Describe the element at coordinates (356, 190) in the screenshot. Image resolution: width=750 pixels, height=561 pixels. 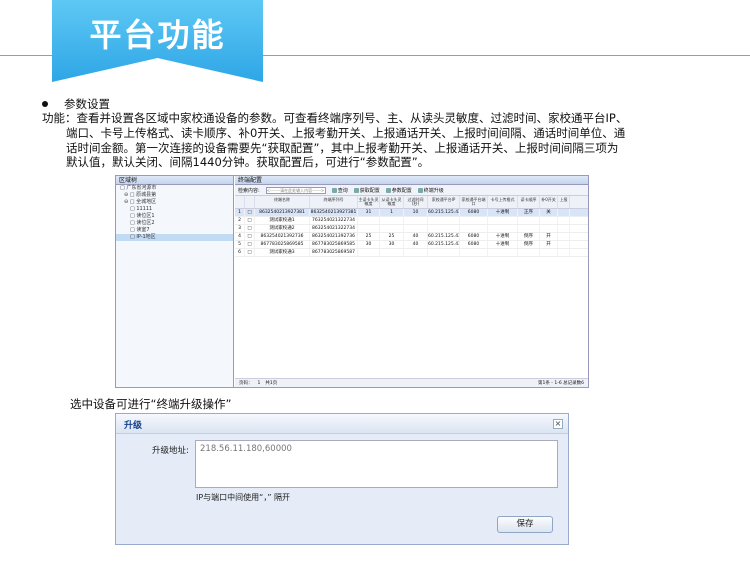
I see `download-icon` at that location.